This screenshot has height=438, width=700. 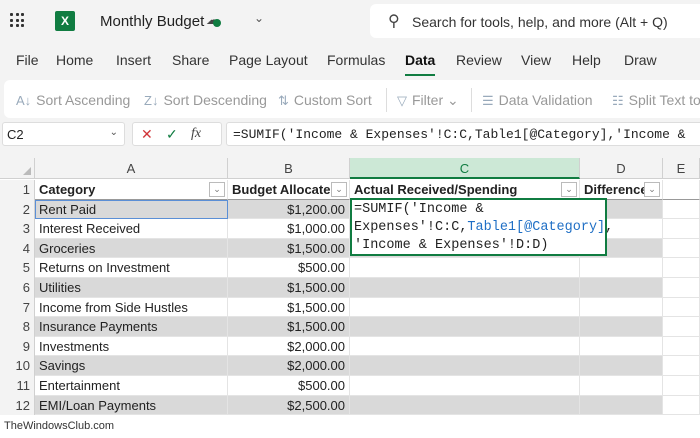 What do you see at coordinates (681, 190) in the screenshot?
I see `header-cell` at bounding box center [681, 190].